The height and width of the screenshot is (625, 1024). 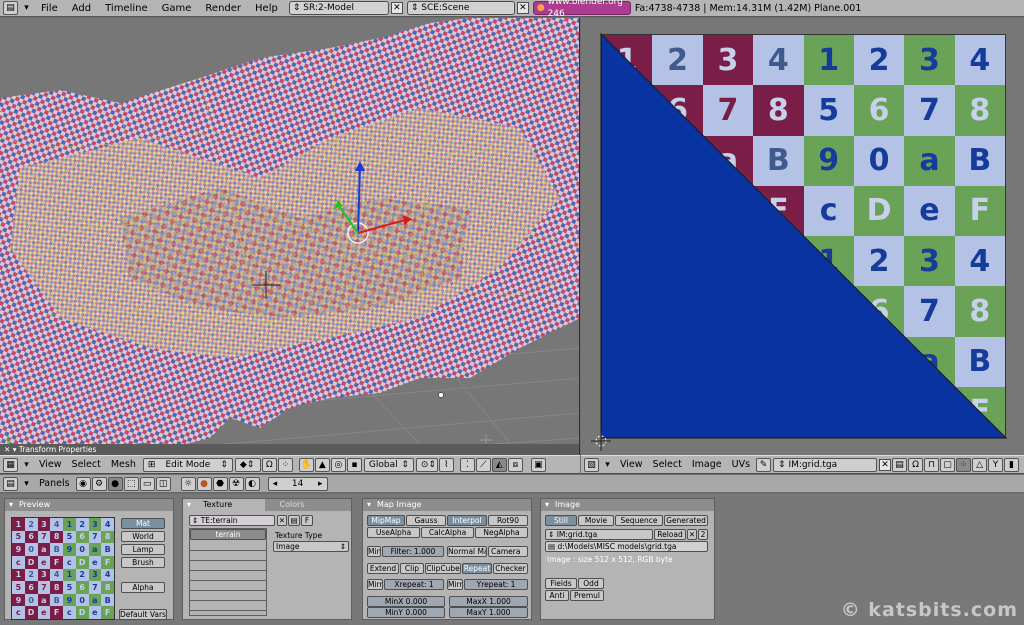 What do you see at coordinates (49, 8) in the screenshot?
I see `menu-file: File` at bounding box center [49, 8].